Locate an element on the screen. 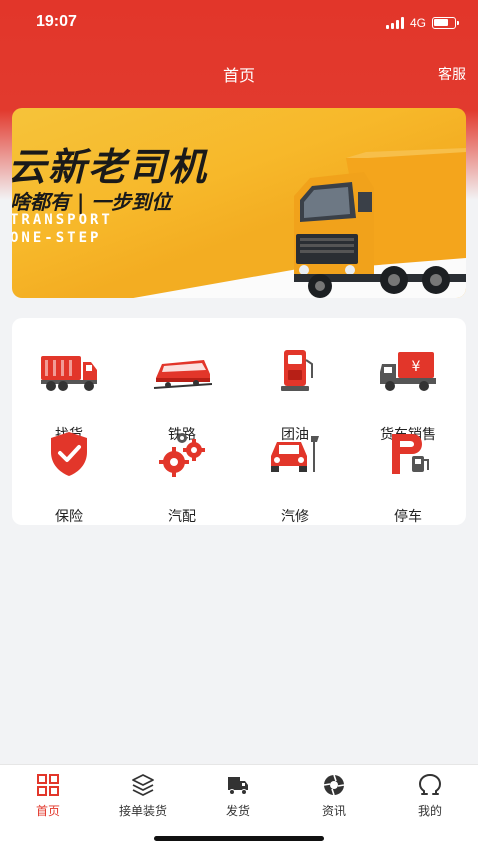 This screenshot has height=850, width=478. feature-auto-repair: 汽修 is located at coordinates (295, 477).